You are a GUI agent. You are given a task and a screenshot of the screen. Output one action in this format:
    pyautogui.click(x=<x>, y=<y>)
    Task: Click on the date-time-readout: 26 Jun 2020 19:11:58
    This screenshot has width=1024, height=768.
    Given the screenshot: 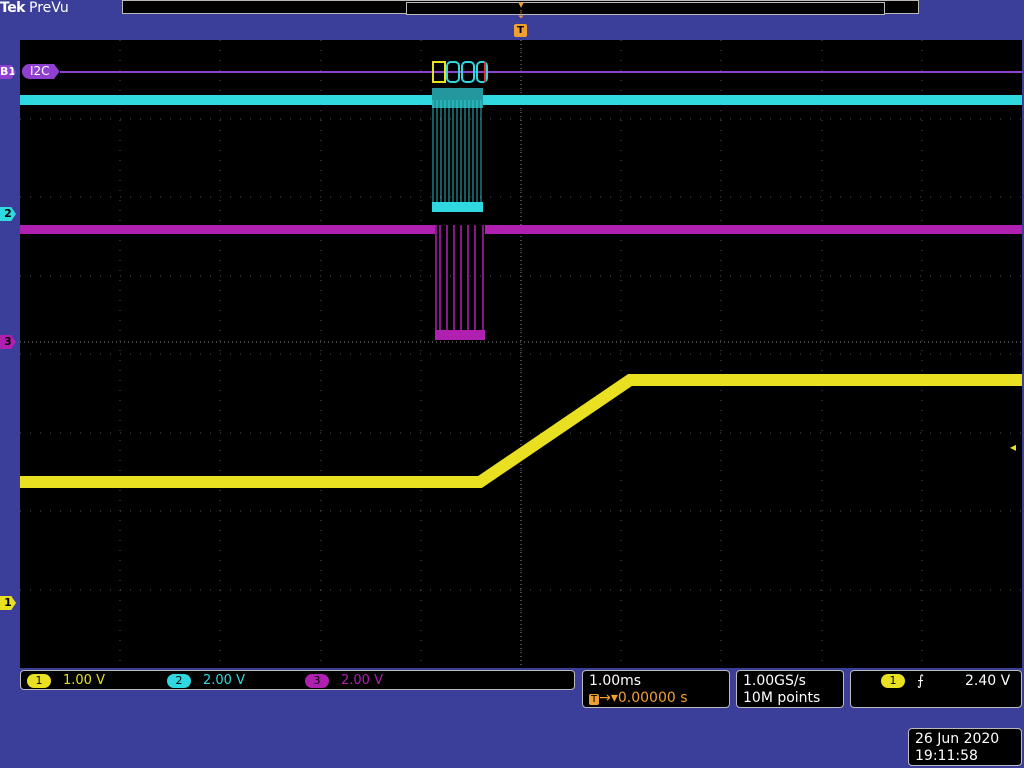 What is the action you would take?
    pyautogui.click(x=965, y=747)
    